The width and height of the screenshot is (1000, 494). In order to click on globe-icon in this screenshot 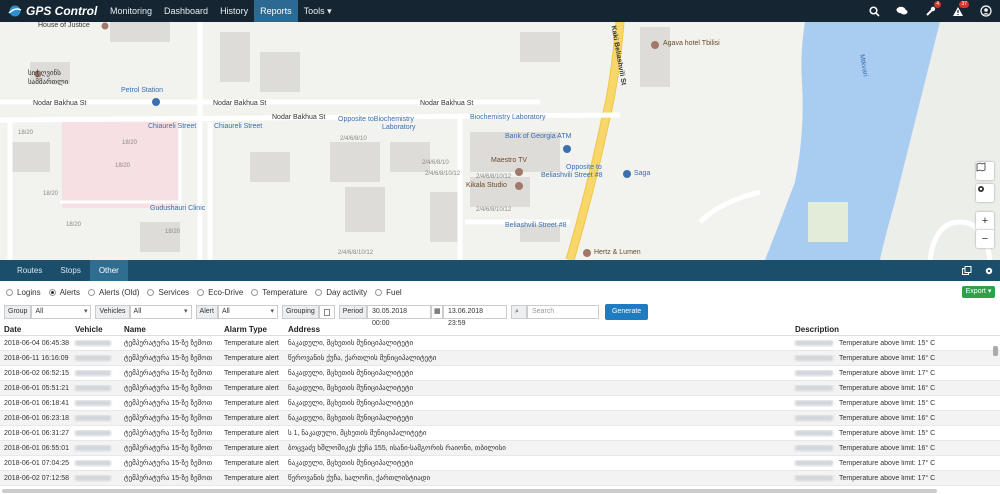, I will do `click(15, 11)`.